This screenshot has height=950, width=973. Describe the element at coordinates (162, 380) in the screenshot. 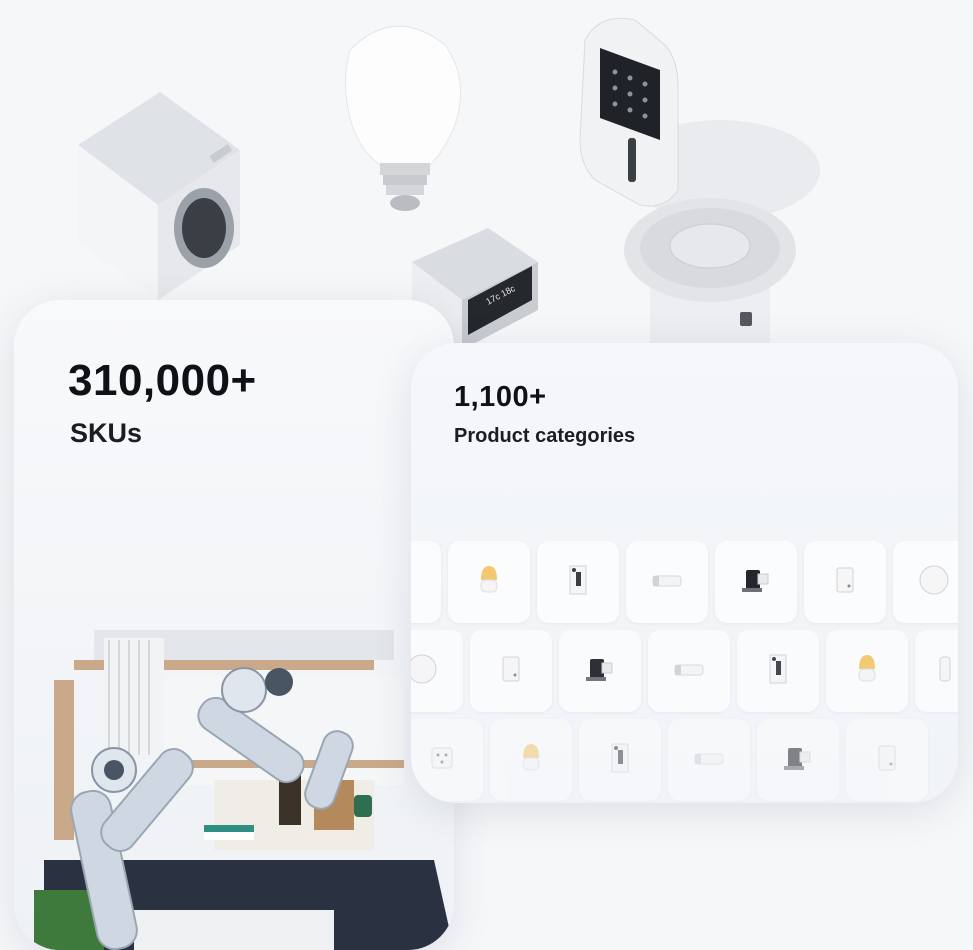

I see `skus-count: 310,000+` at that location.